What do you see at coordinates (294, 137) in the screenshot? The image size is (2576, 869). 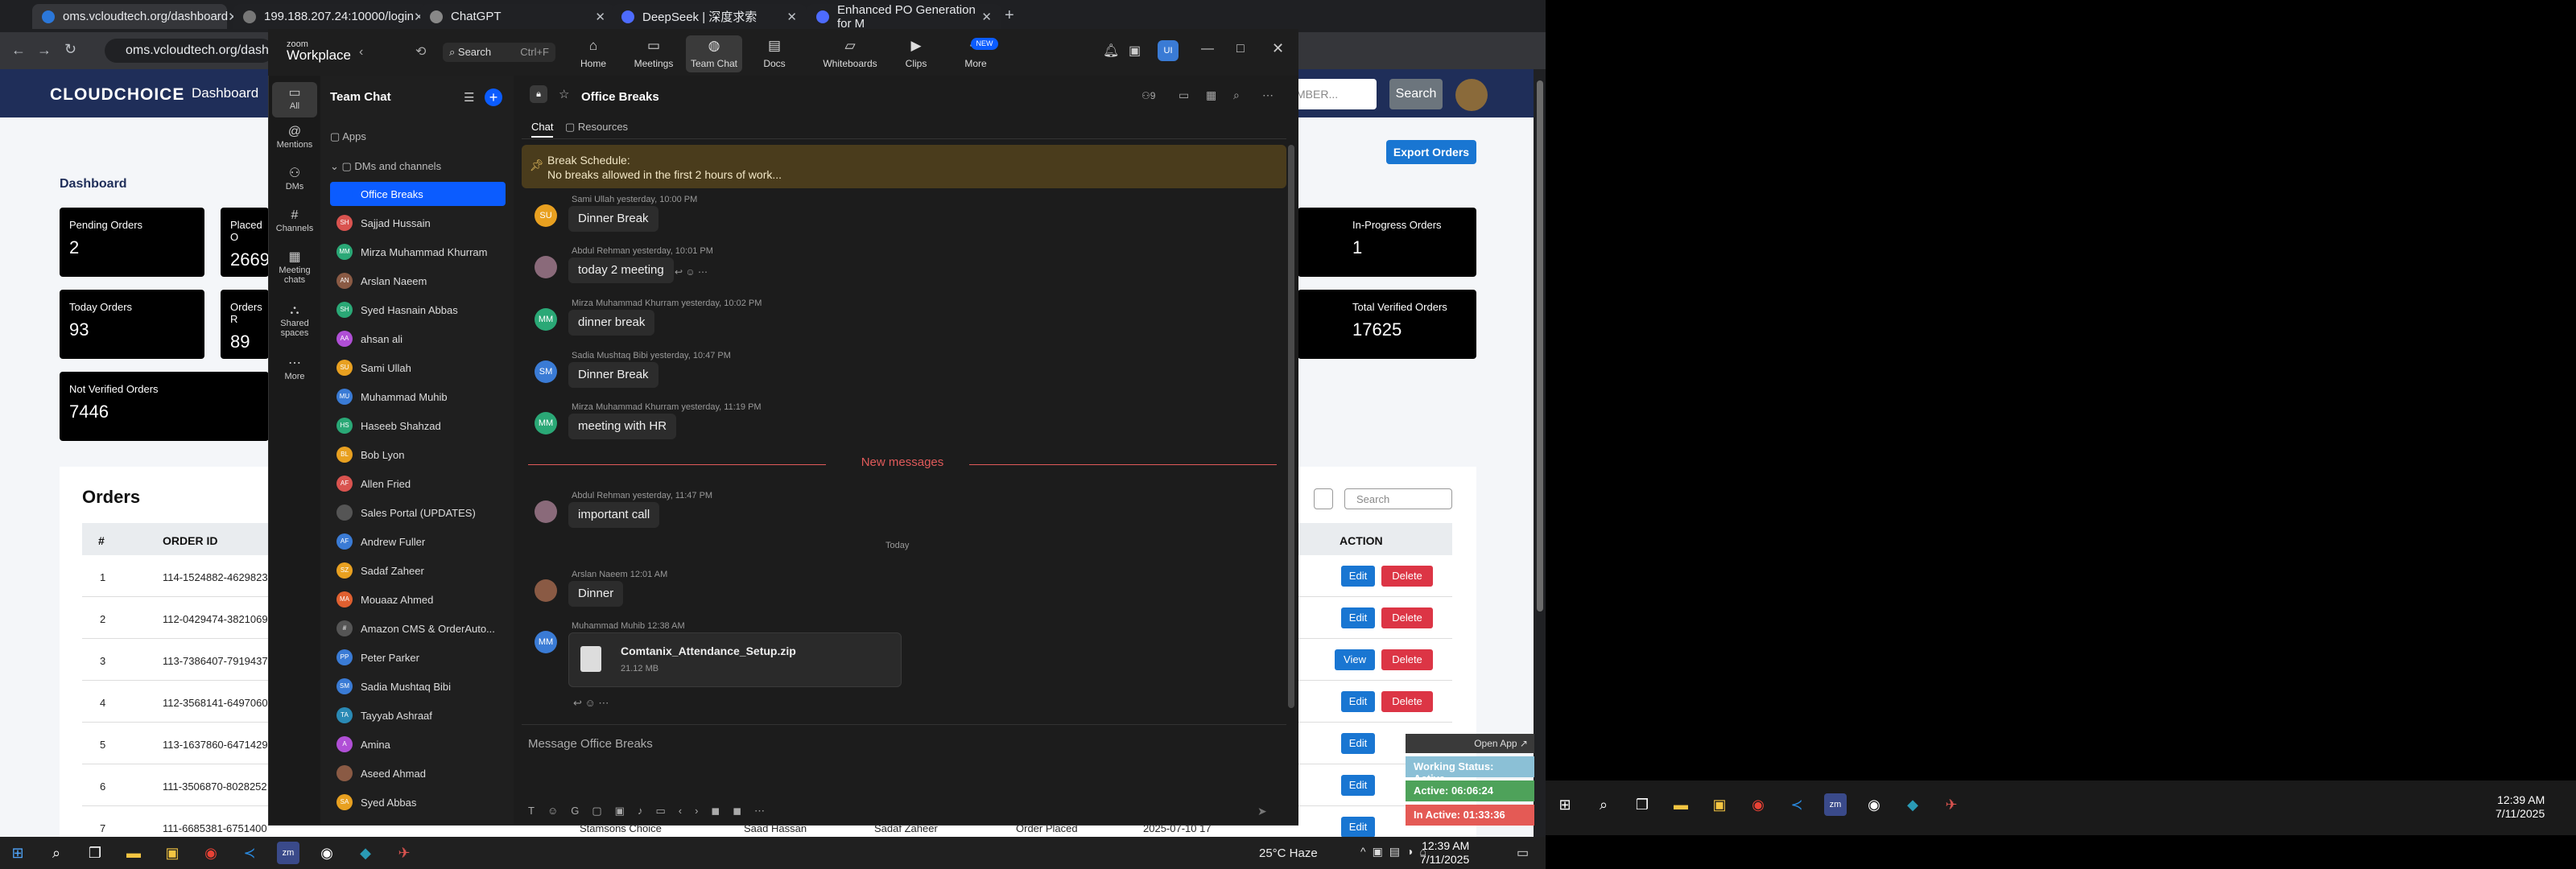 I see `rail-mentions: @ Mentions` at bounding box center [294, 137].